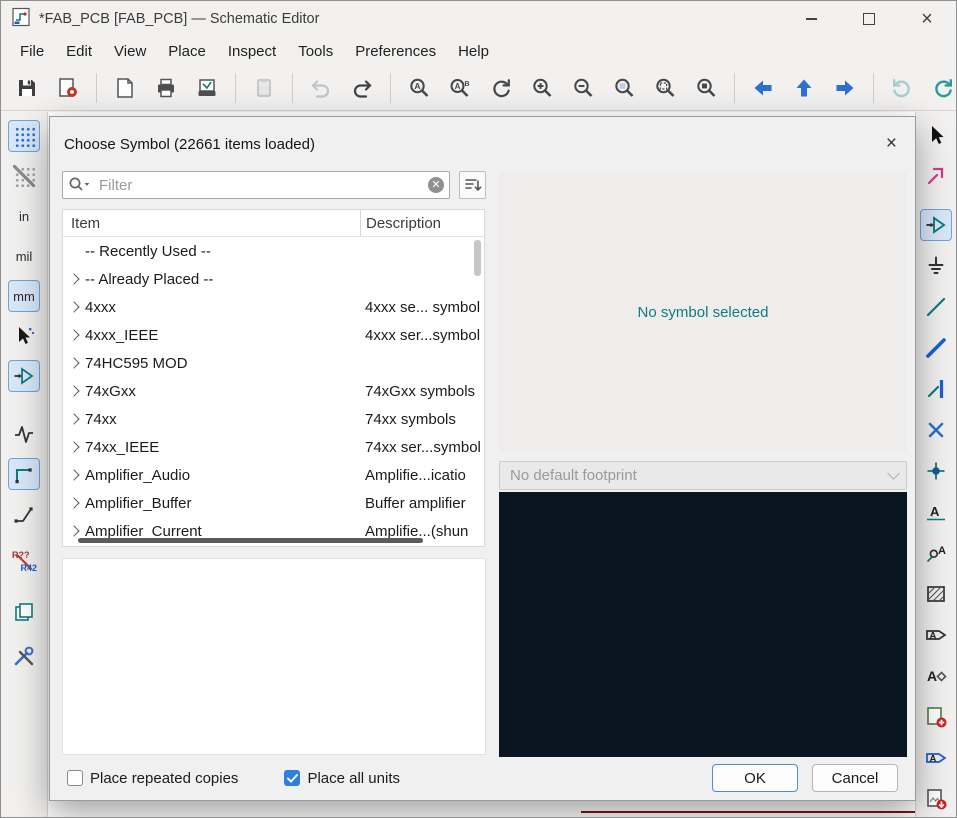 This screenshot has height=818, width=957. What do you see at coordinates (256, 185) in the screenshot?
I see `filter-input` at bounding box center [256, 185].